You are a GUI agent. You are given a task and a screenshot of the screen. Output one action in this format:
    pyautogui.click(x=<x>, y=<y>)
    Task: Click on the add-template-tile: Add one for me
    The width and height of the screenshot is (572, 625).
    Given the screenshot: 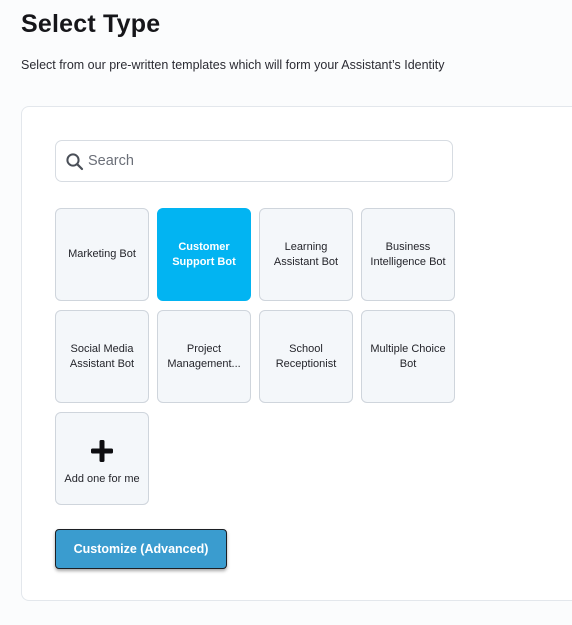 What is the action you would take?
    pyautogui.click(x=102, y=458)
    